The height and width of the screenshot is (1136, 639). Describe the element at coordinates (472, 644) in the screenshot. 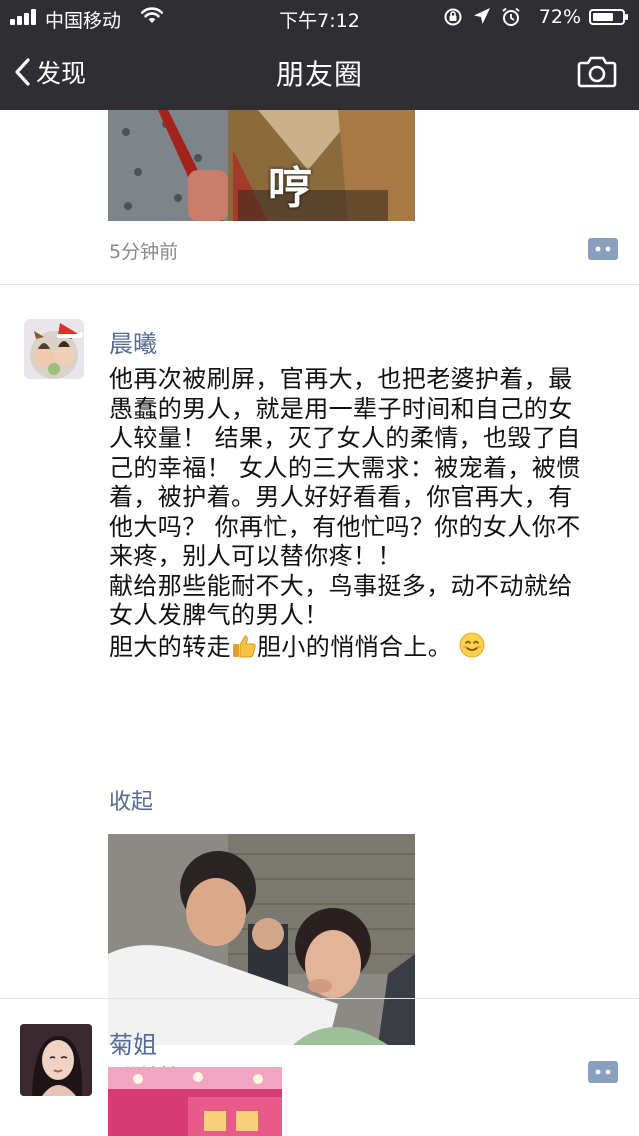

I see `smile-emoji-icon` at that location.